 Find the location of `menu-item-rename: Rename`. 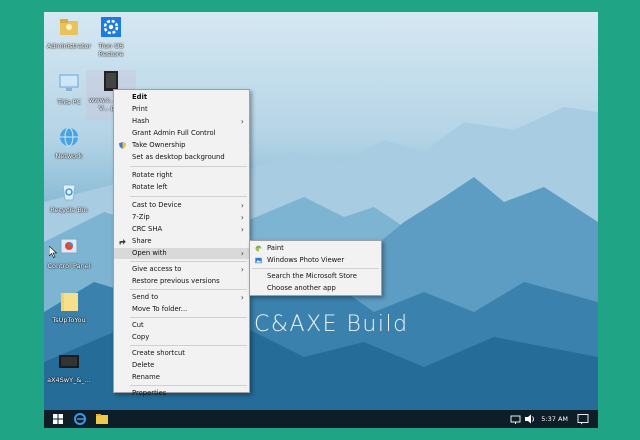

menu-item-rename: Rename is located at coordinates (181, 377).